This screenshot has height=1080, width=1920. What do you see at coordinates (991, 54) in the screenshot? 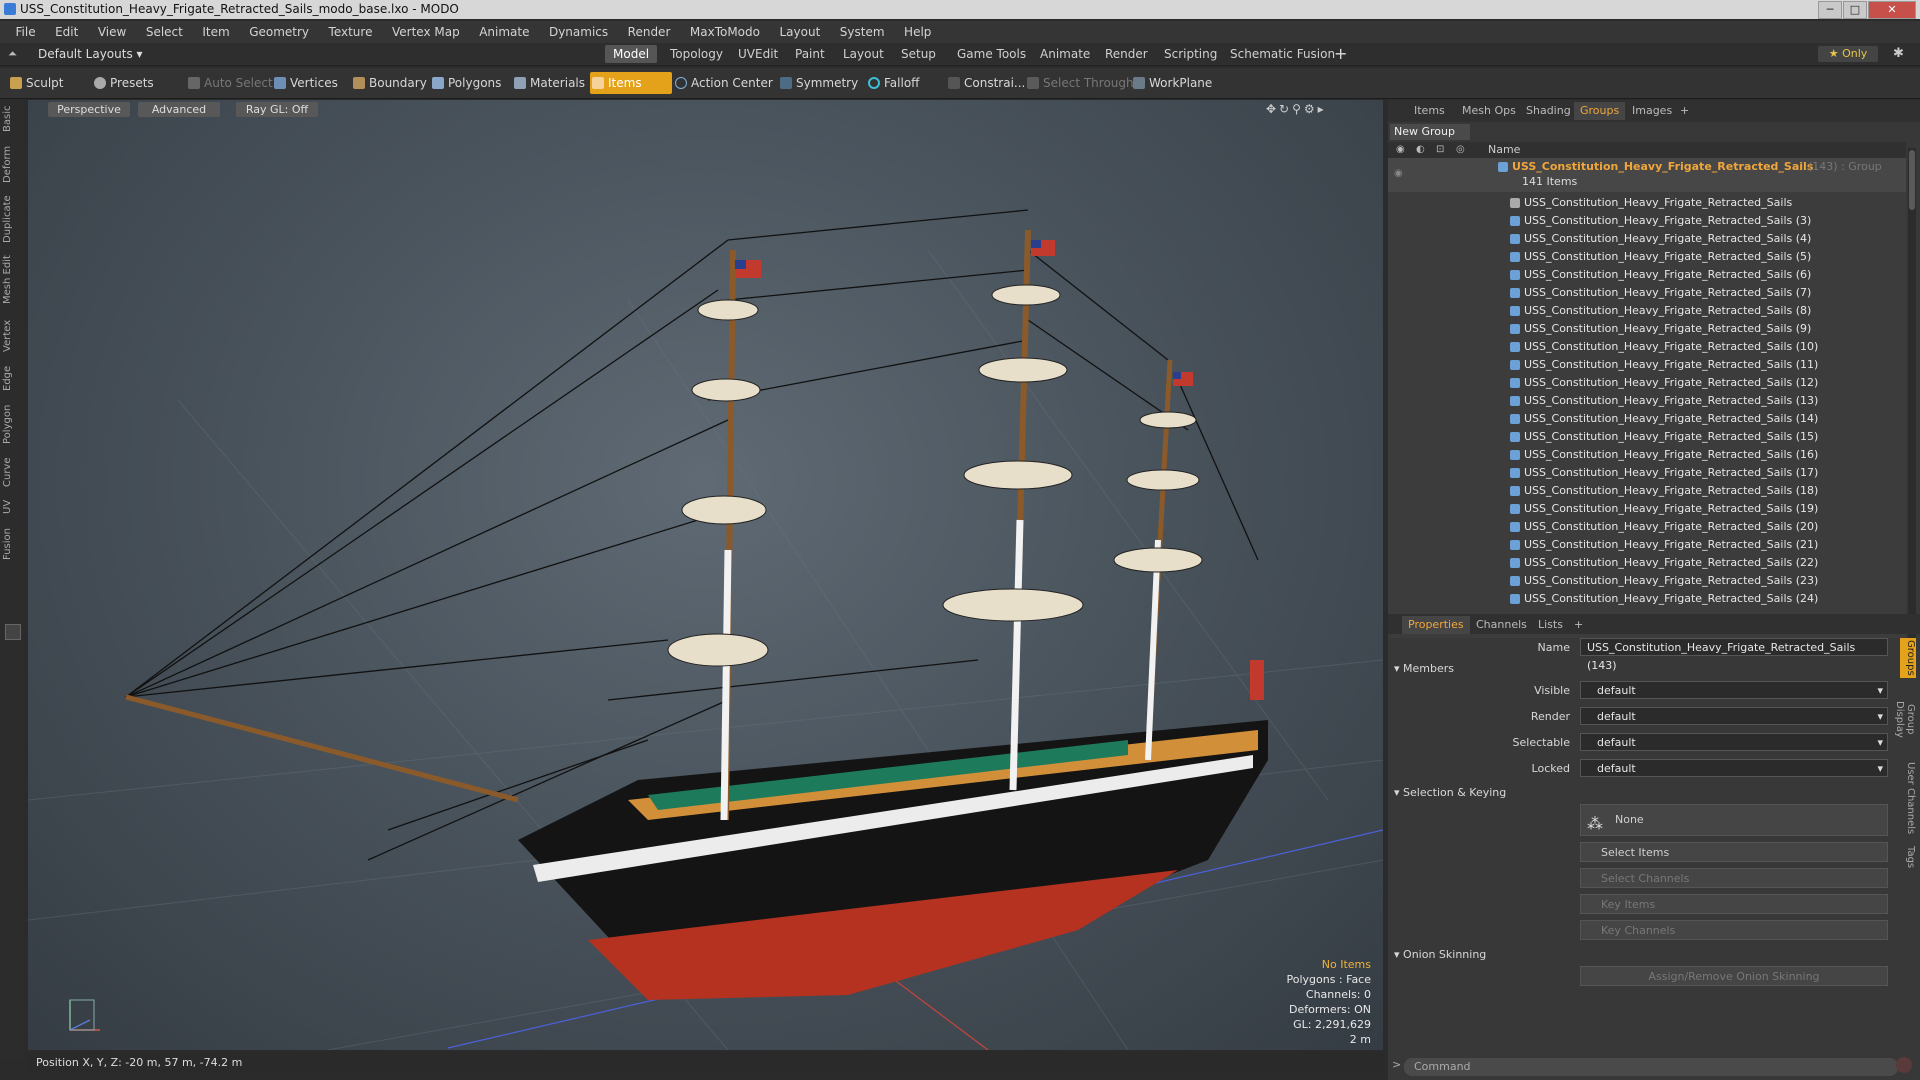
I see `tab-game-tools: Game Tools` at bounding box center [991, 54].